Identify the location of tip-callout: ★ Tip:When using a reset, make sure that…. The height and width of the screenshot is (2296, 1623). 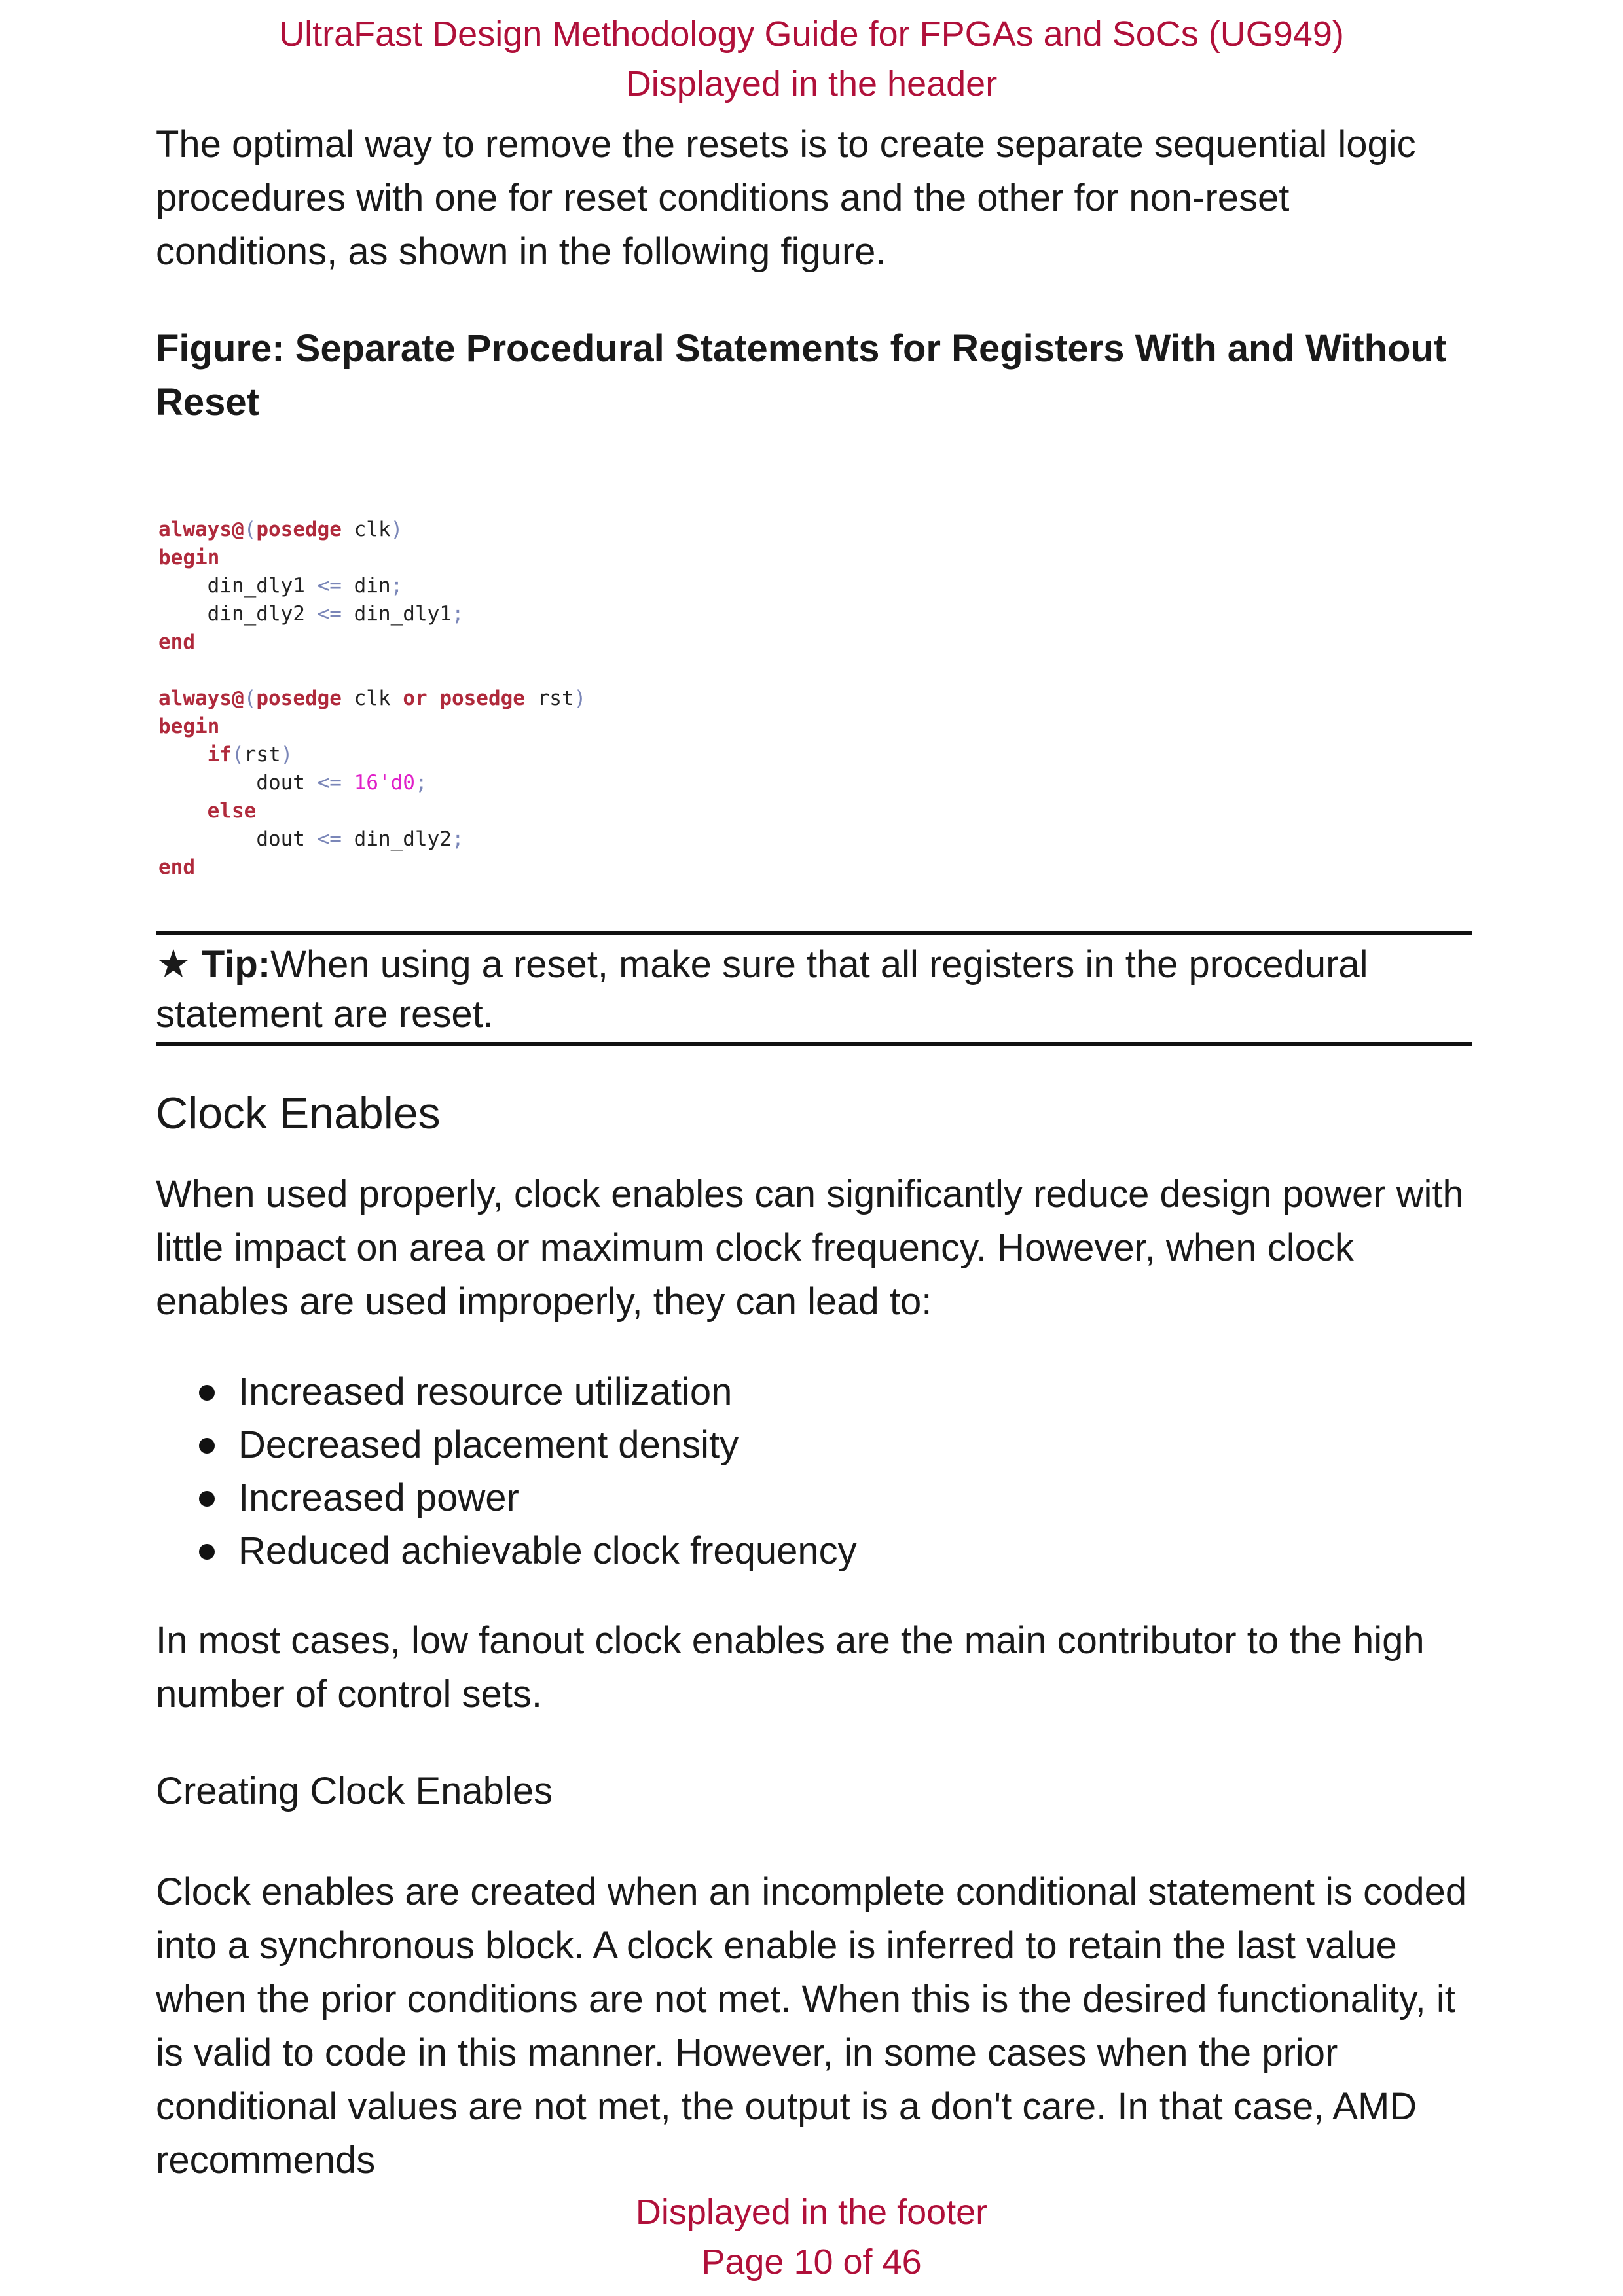
(814, 988).